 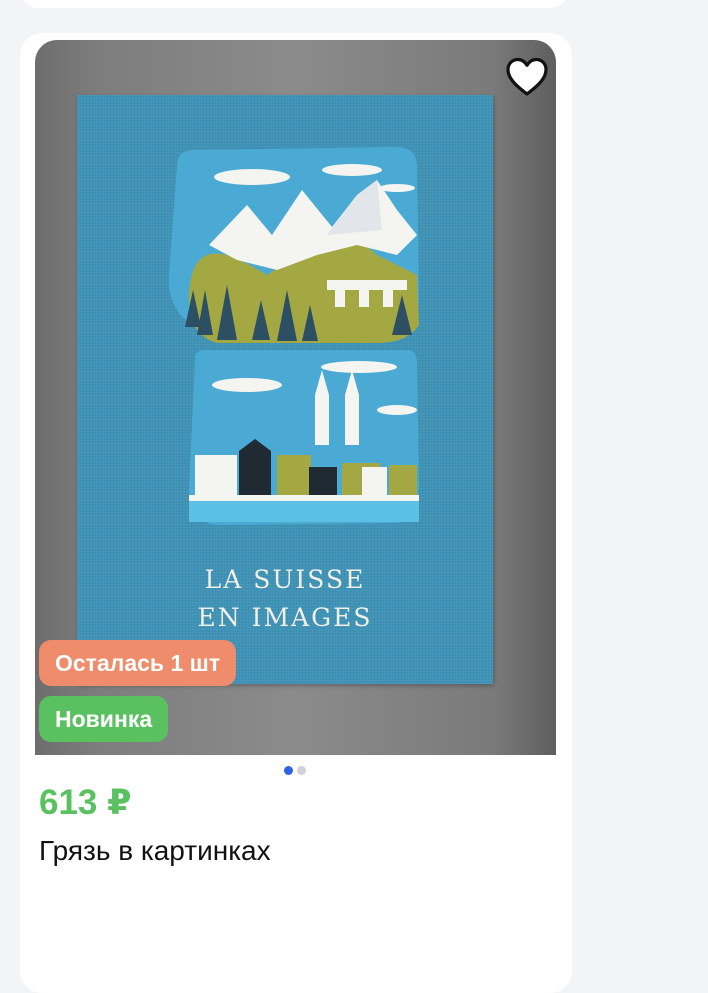 I want to click on cover-title-line1: LA SUISSE, so click(x=285, y=579).